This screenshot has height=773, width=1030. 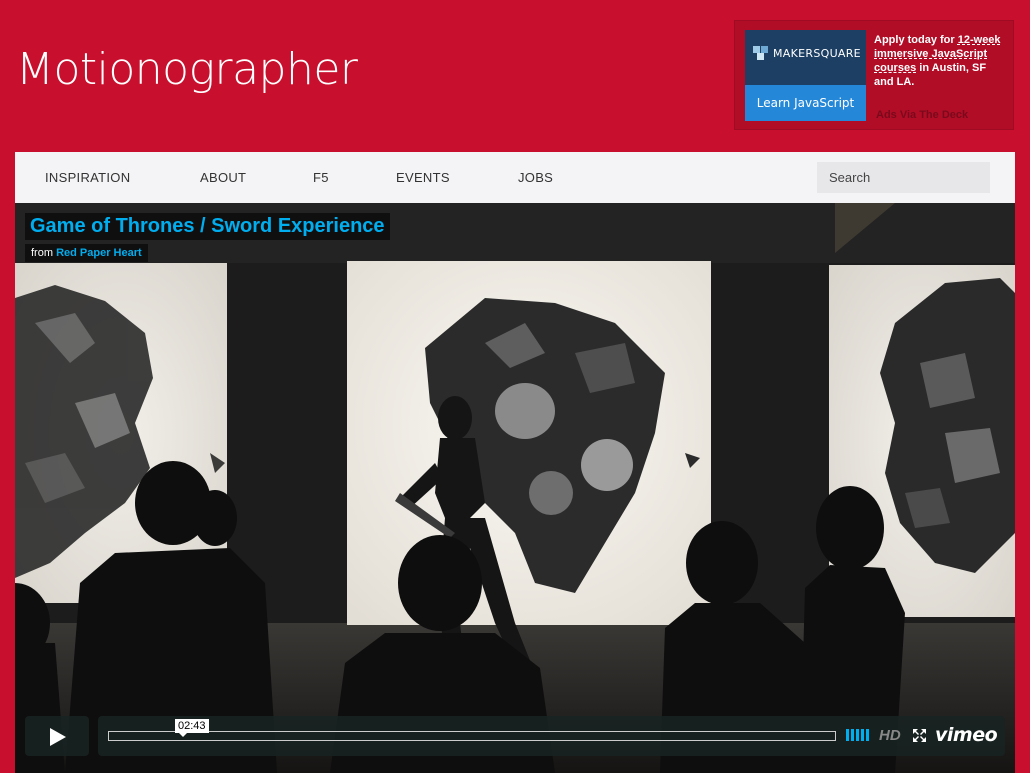 I want to click on volume-icon, so click(x=857, y=735).